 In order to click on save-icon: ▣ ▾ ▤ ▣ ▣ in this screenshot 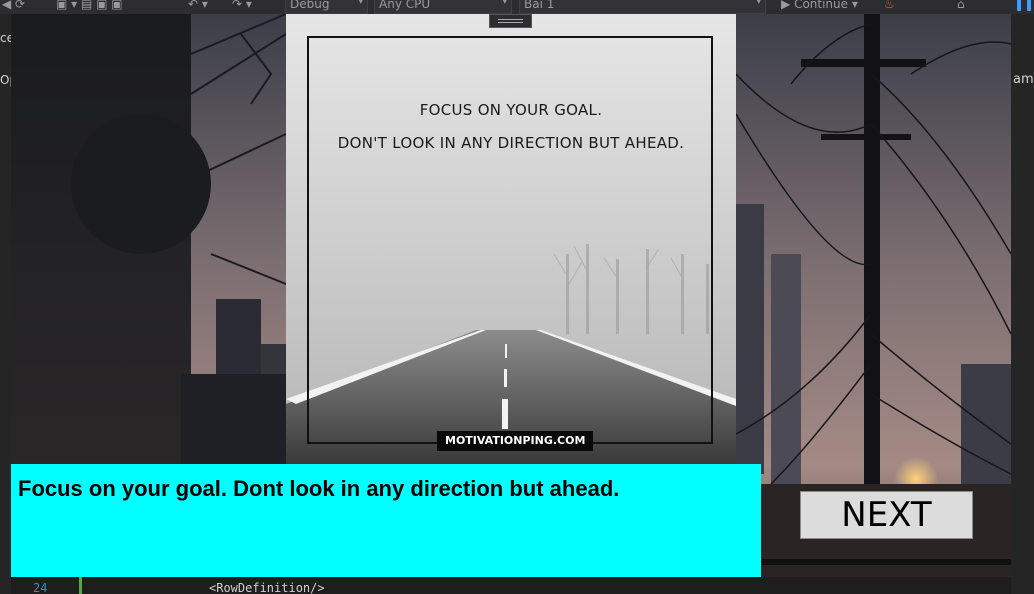, I will do `click(89, 5)`.